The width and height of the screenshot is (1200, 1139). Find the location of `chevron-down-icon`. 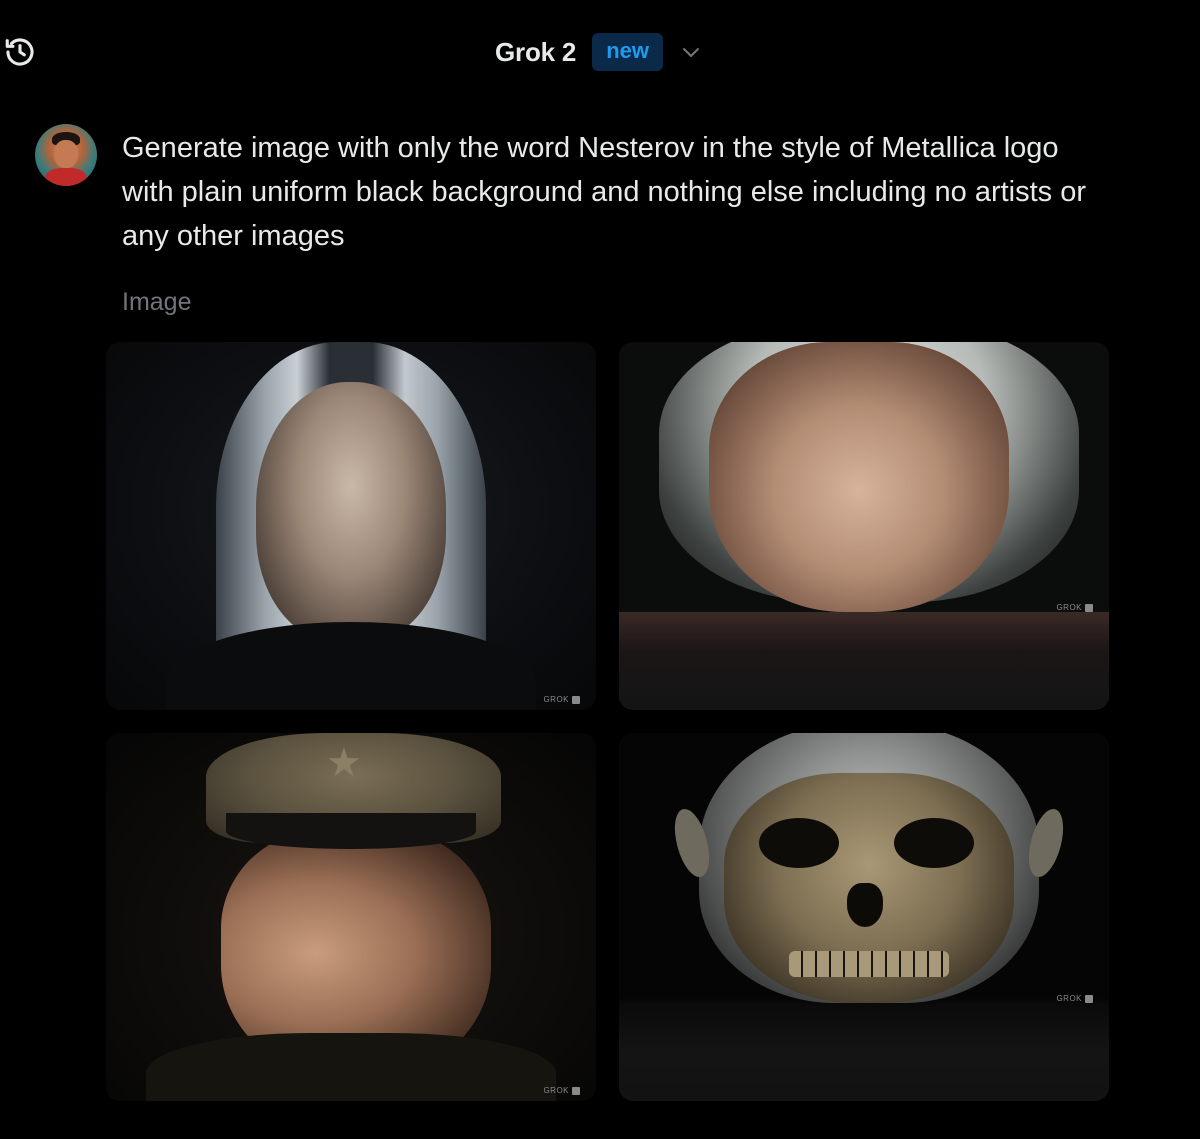

chevron-down-icon is located at coordinates (691, 52).